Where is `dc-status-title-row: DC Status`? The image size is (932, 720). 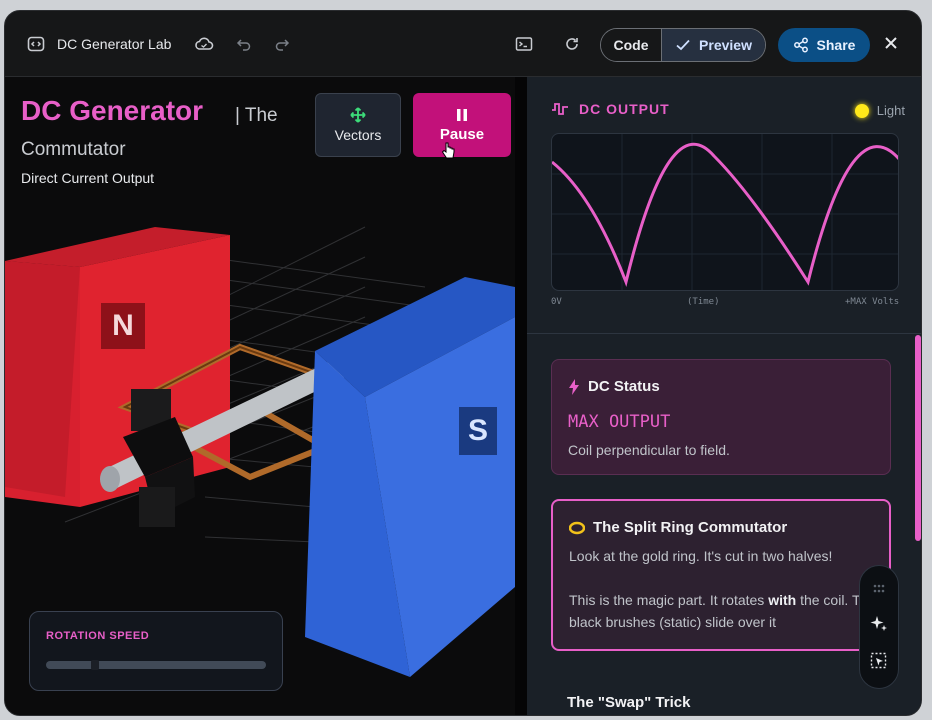 dc-status-title-row: DC Status is located at coordinates (614, 386).